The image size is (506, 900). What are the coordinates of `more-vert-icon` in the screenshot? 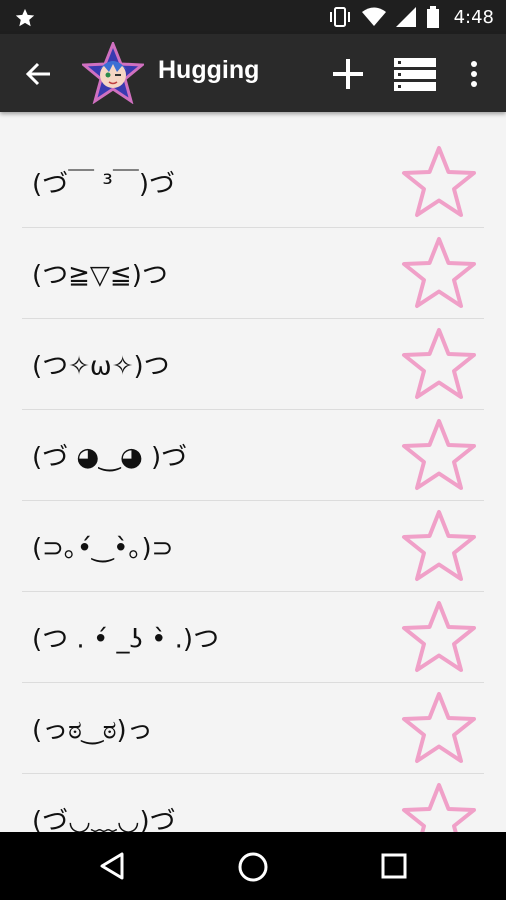 It's located at (474, 74).